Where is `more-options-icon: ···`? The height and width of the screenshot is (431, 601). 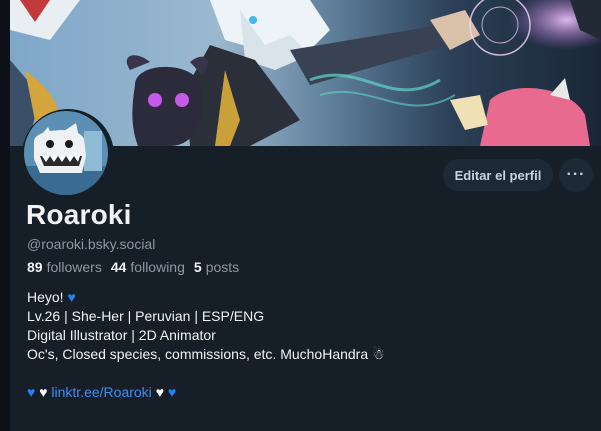 more-options-icon: ··· is located at coordinates (576, 174).